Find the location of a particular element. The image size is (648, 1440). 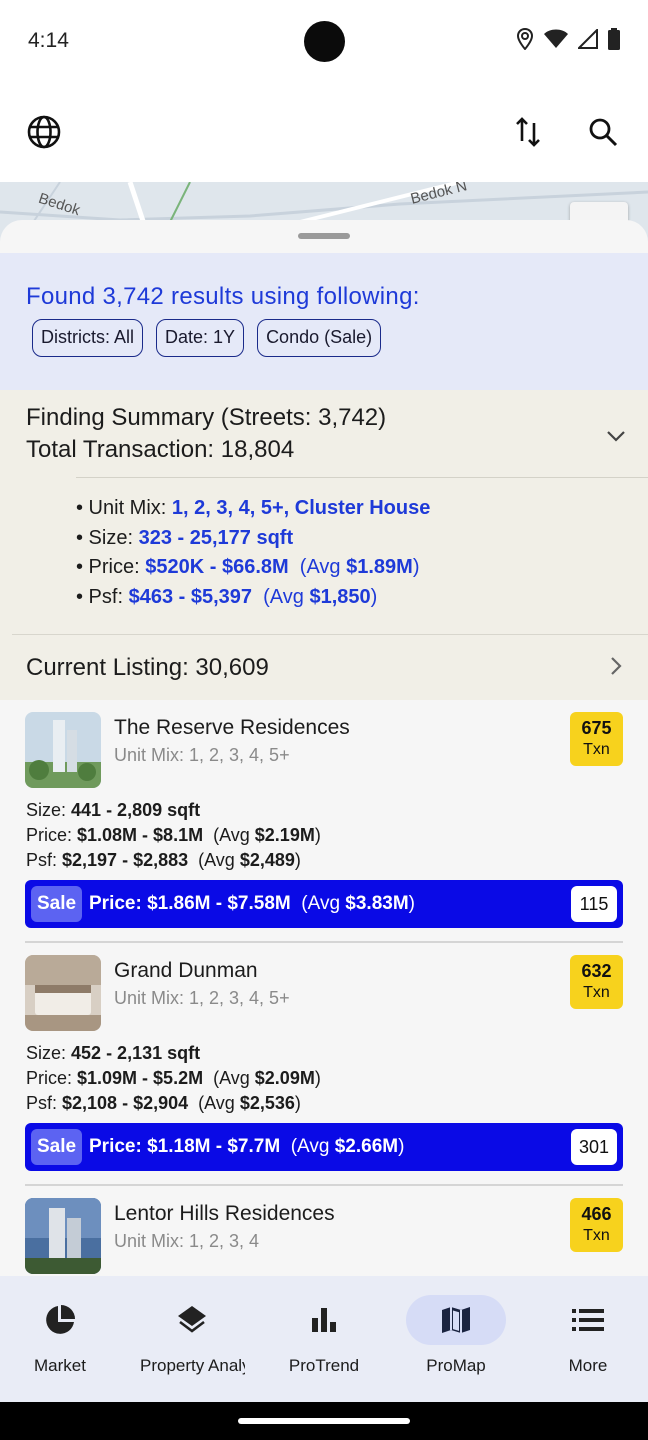

summary-size: • Size: 323 - 25,177 sqft is located at coordinates (185, 537).